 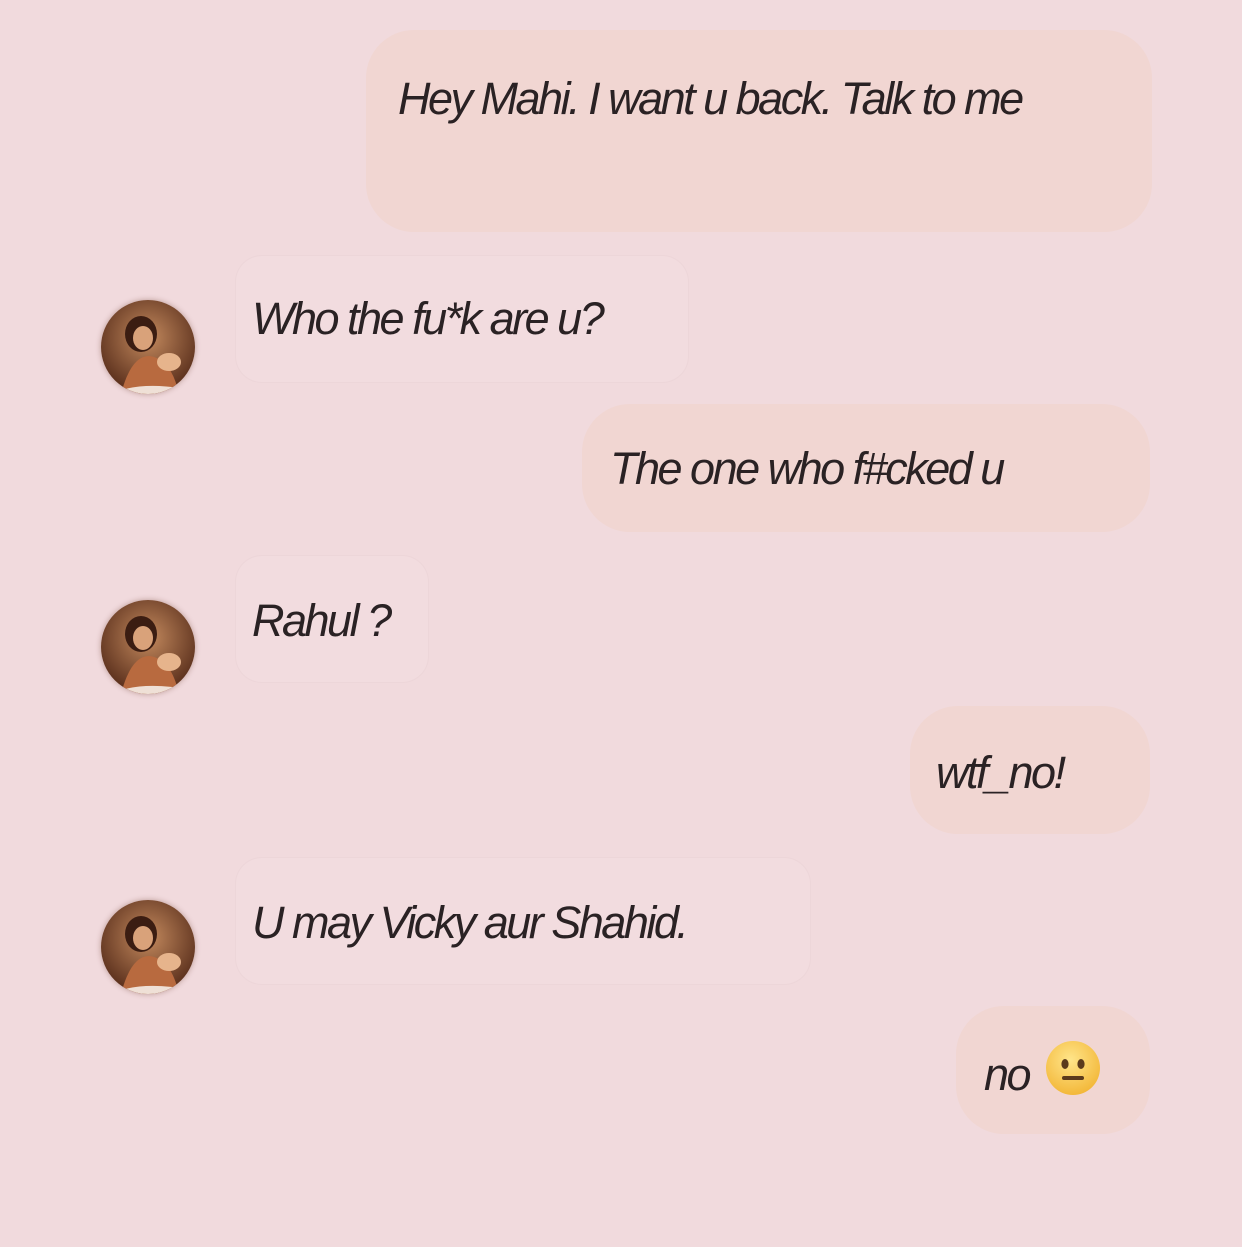 I want to click on message-text: wtf_no!, so click(x=1001, y=772).